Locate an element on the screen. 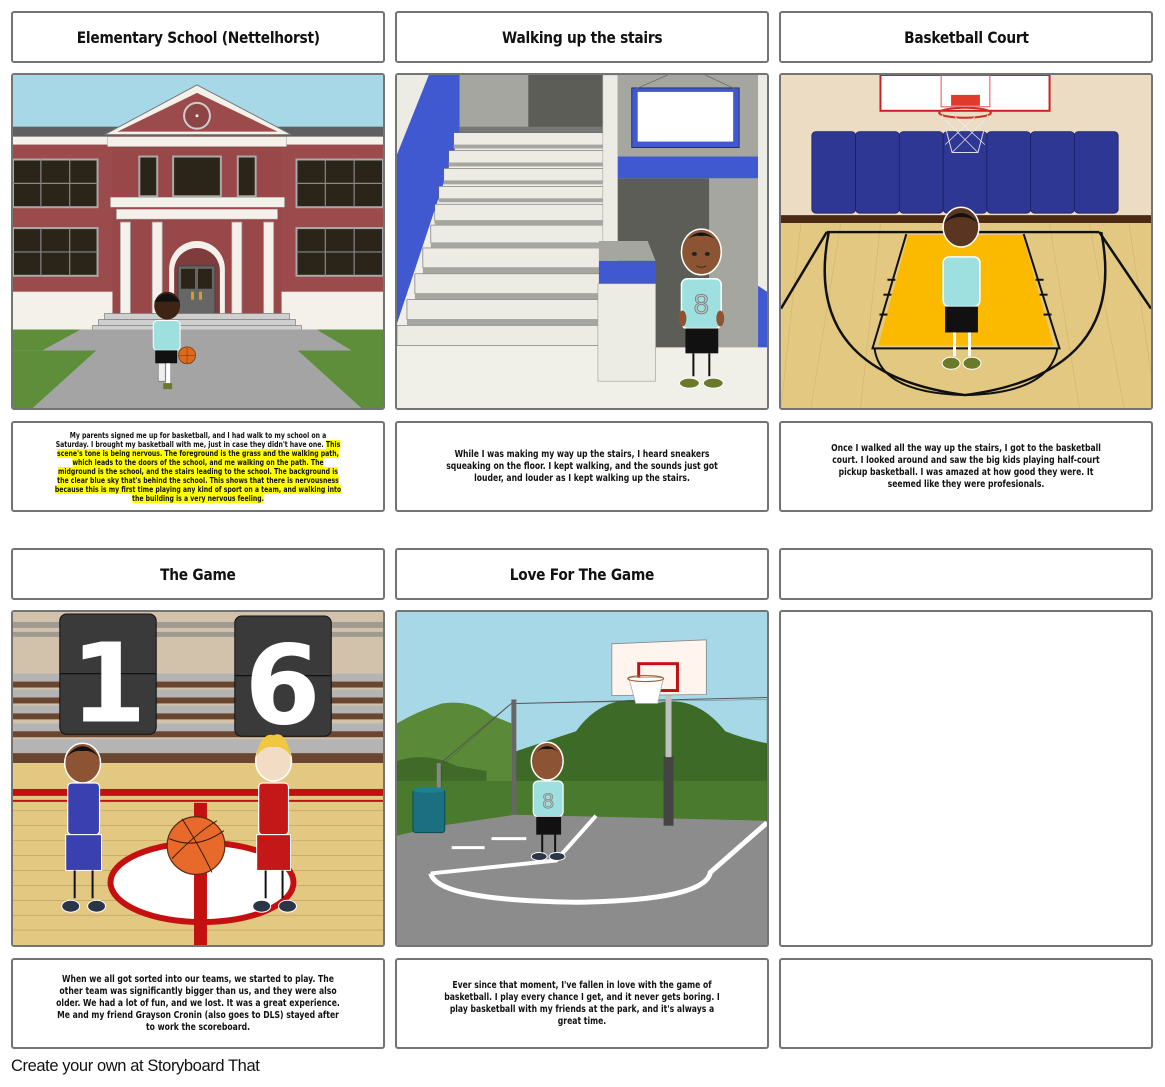 This screenshot has width=1165, height=1087. school-illustration is located at coordinates (198, 241).